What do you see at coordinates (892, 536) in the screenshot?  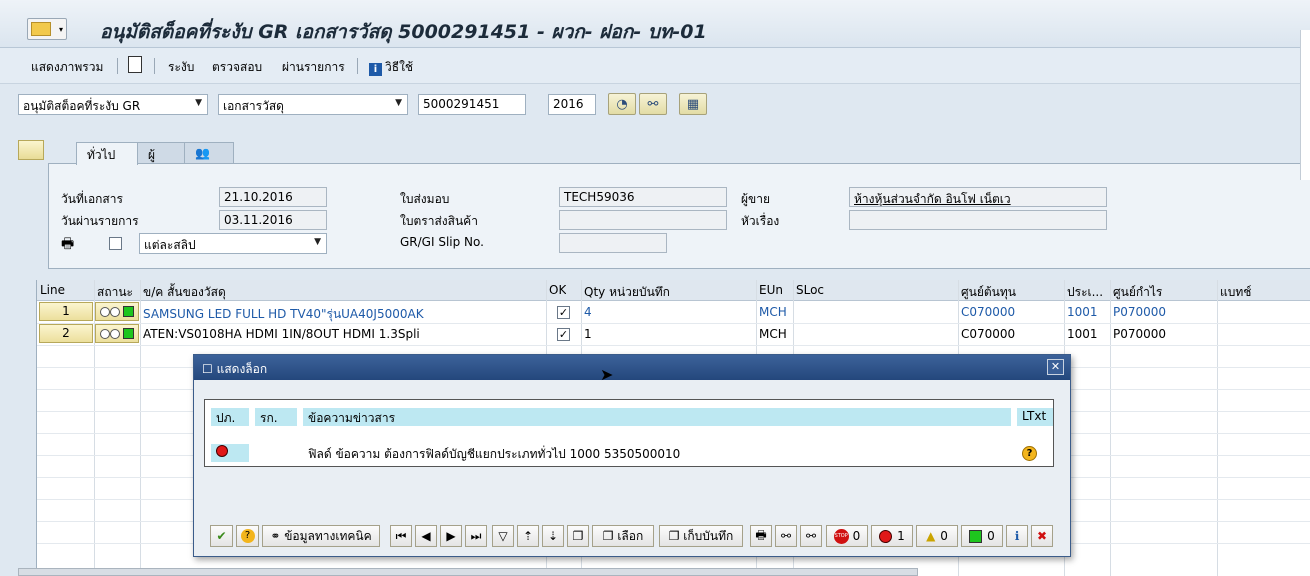 I see `error-filter-button: 1` at bounding box center [892, 536].